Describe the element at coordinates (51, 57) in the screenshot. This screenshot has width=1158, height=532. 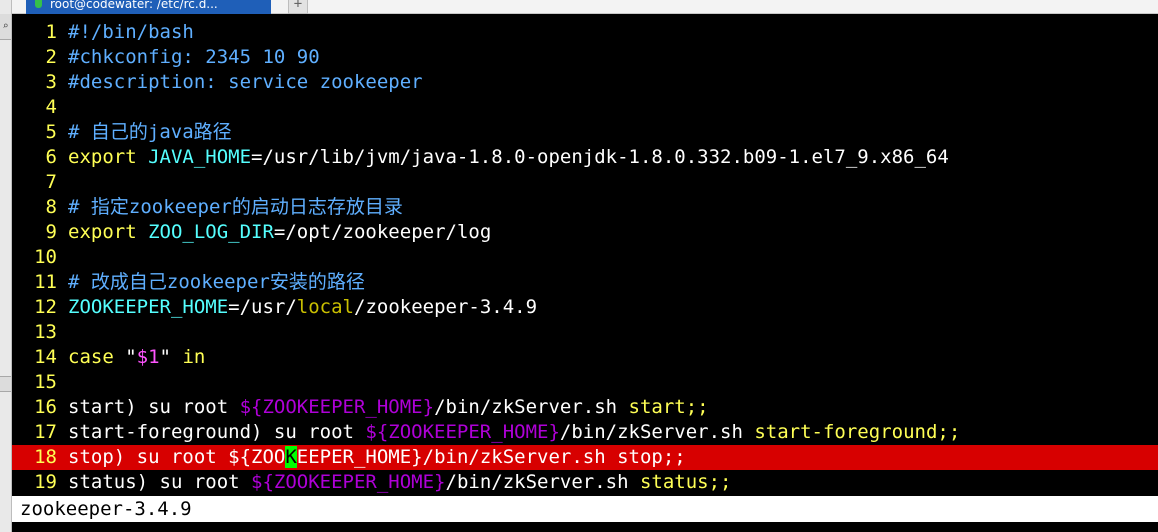
I see `line-number: 2` at that location.